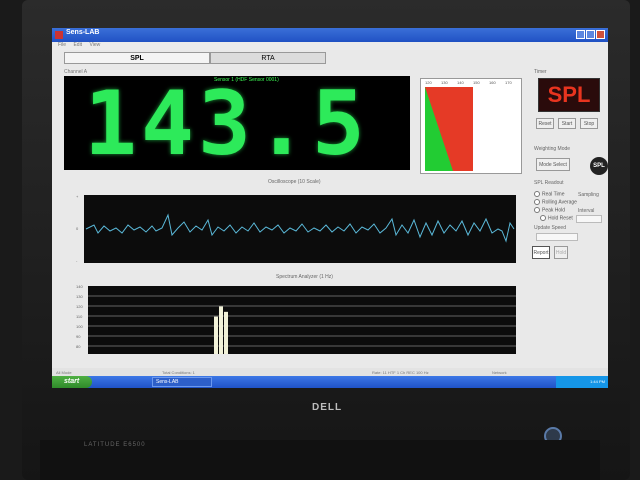 The width and height of the screenshot is (640, 480). Describe the element at coordinates (499, 372) in the screenshot. I see `status-far: Network` at that location.